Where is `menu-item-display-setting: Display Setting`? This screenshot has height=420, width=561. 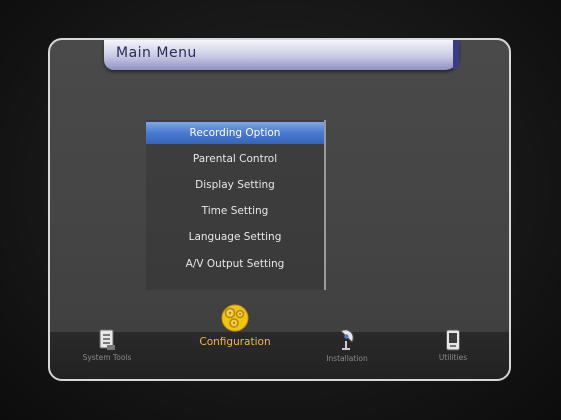 menu-item-display-setting: Display Setting is located at coordinates (235, 185).